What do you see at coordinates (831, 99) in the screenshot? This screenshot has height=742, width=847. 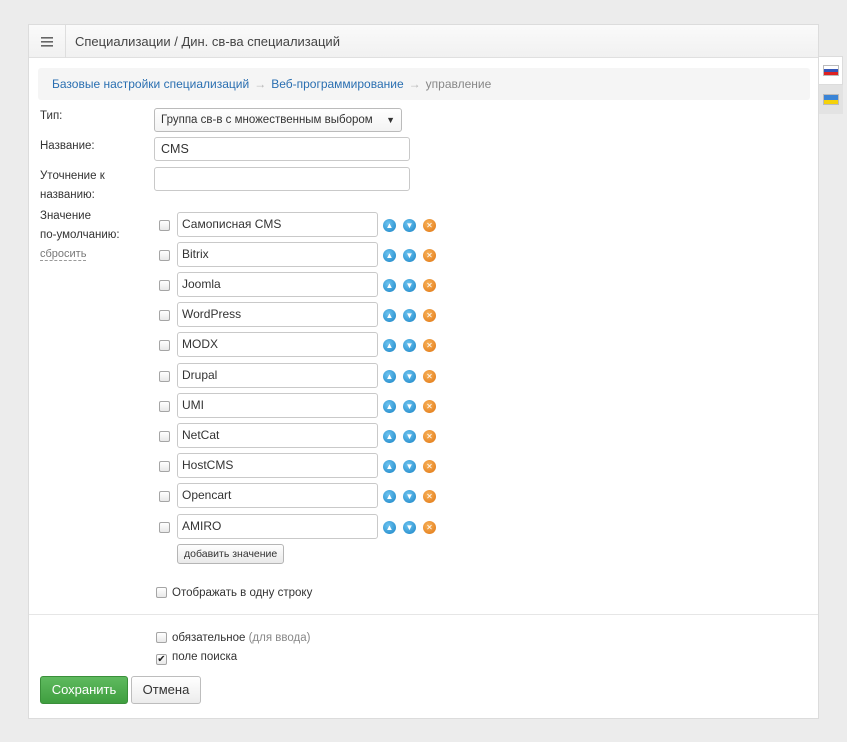 I see `lang-tab-ua` at bounding box center [831, 99].